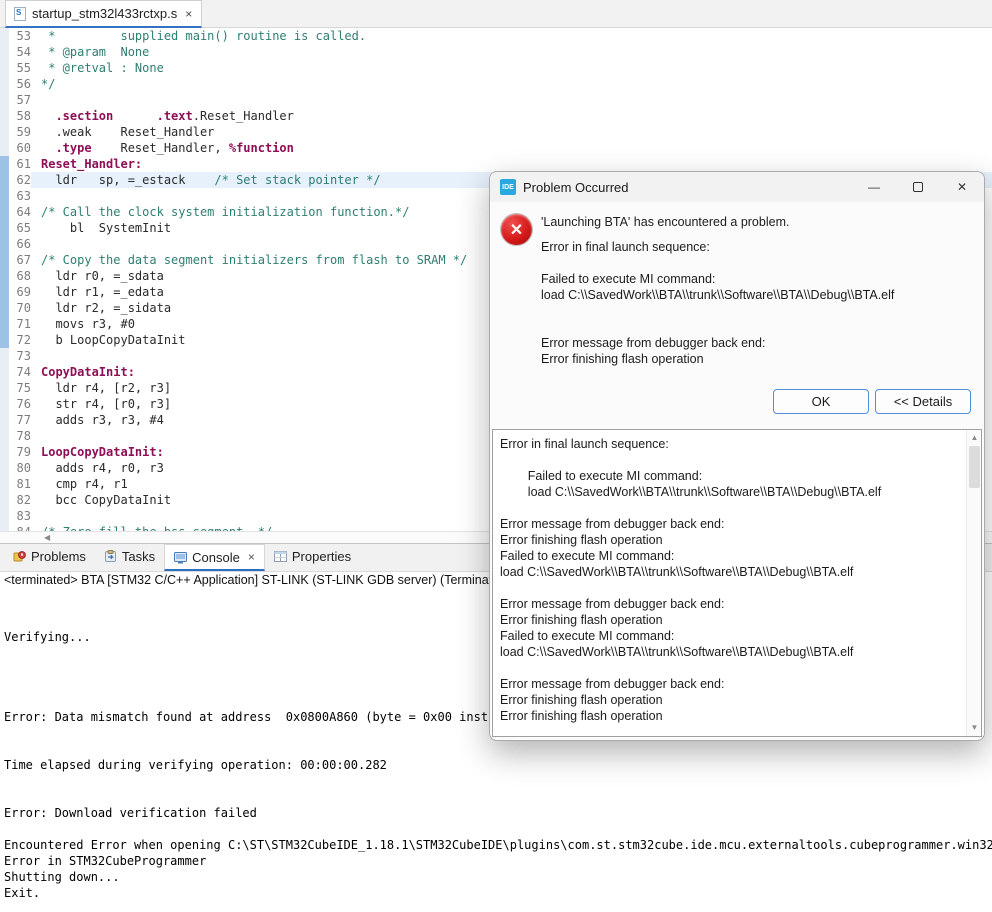 This screenshot has height=912, width=992. I want to click on code-text: .section .text.Reset_Handler, so click(174, 116).